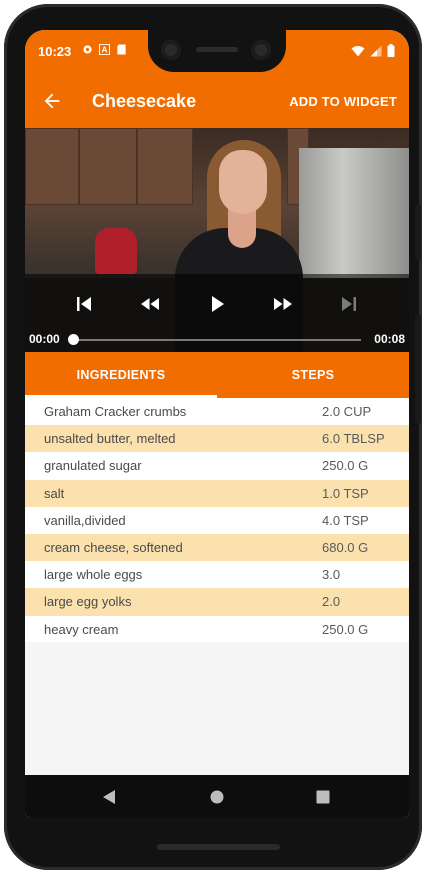  Describe the element at coordinates (217, 340) in the screenshot. I see `seek-bar` at that location.